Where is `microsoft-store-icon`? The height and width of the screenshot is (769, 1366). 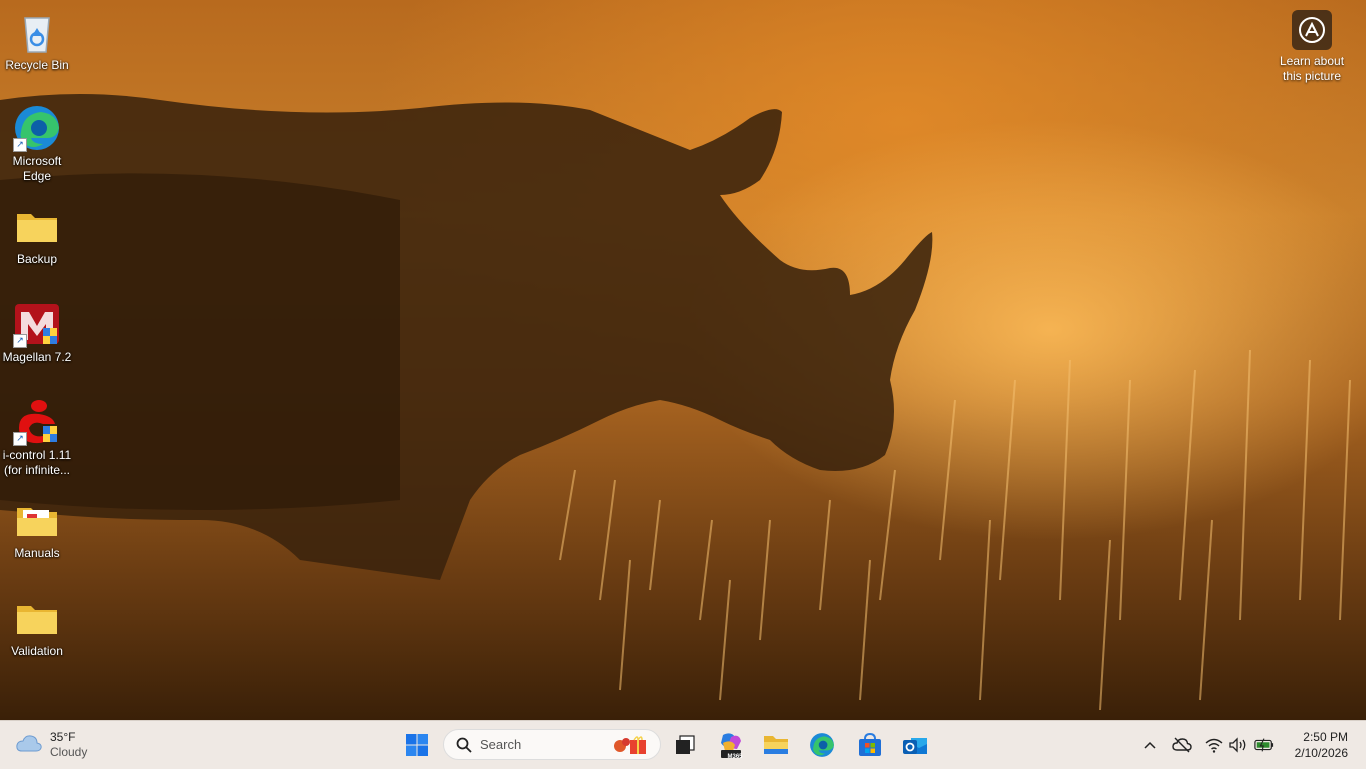
microsoft-store-icon is located at coordinates (870, 744).